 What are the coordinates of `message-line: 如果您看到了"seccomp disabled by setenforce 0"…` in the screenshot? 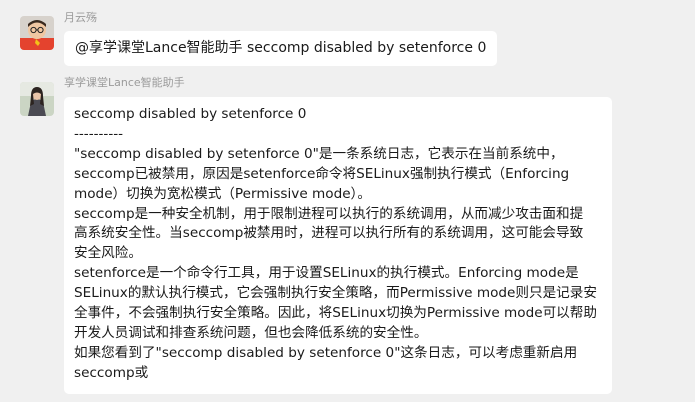 It's located at (326, 352).